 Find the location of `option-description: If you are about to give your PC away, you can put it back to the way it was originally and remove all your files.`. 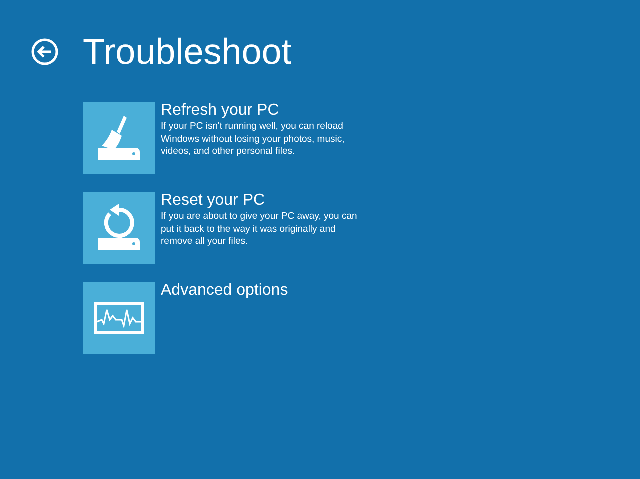

option-description: If you are about to give your PC away, you can put it back to the way it was originally and remove all your files. is located at coordinates (259, 229).